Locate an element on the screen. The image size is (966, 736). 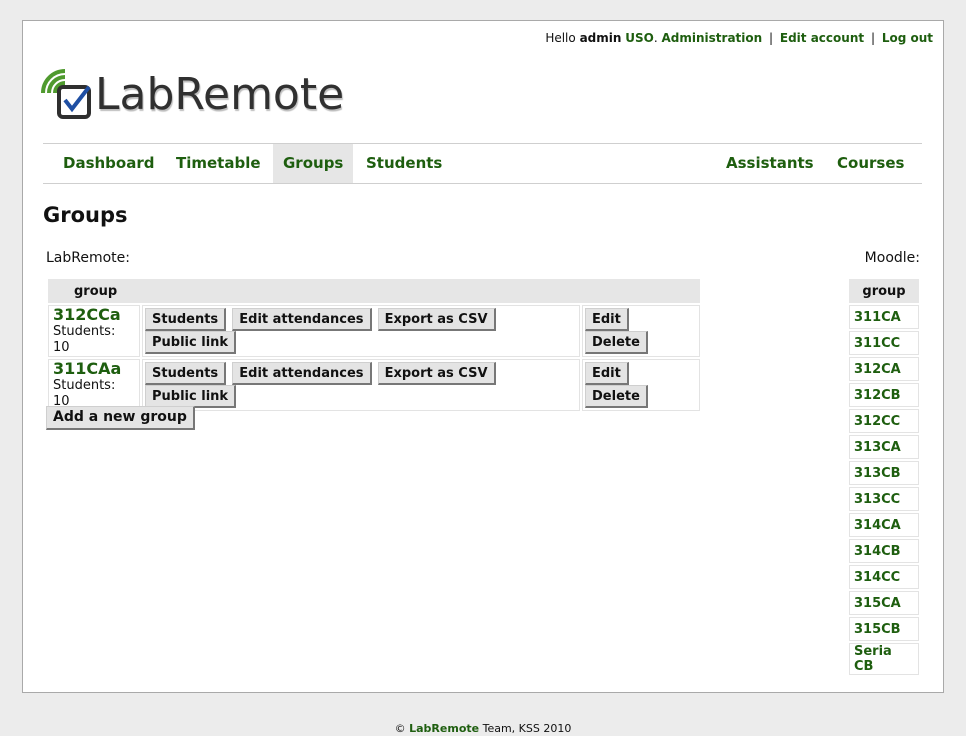
moodle-group-link: 314CA is located at coordinates (877, 525).